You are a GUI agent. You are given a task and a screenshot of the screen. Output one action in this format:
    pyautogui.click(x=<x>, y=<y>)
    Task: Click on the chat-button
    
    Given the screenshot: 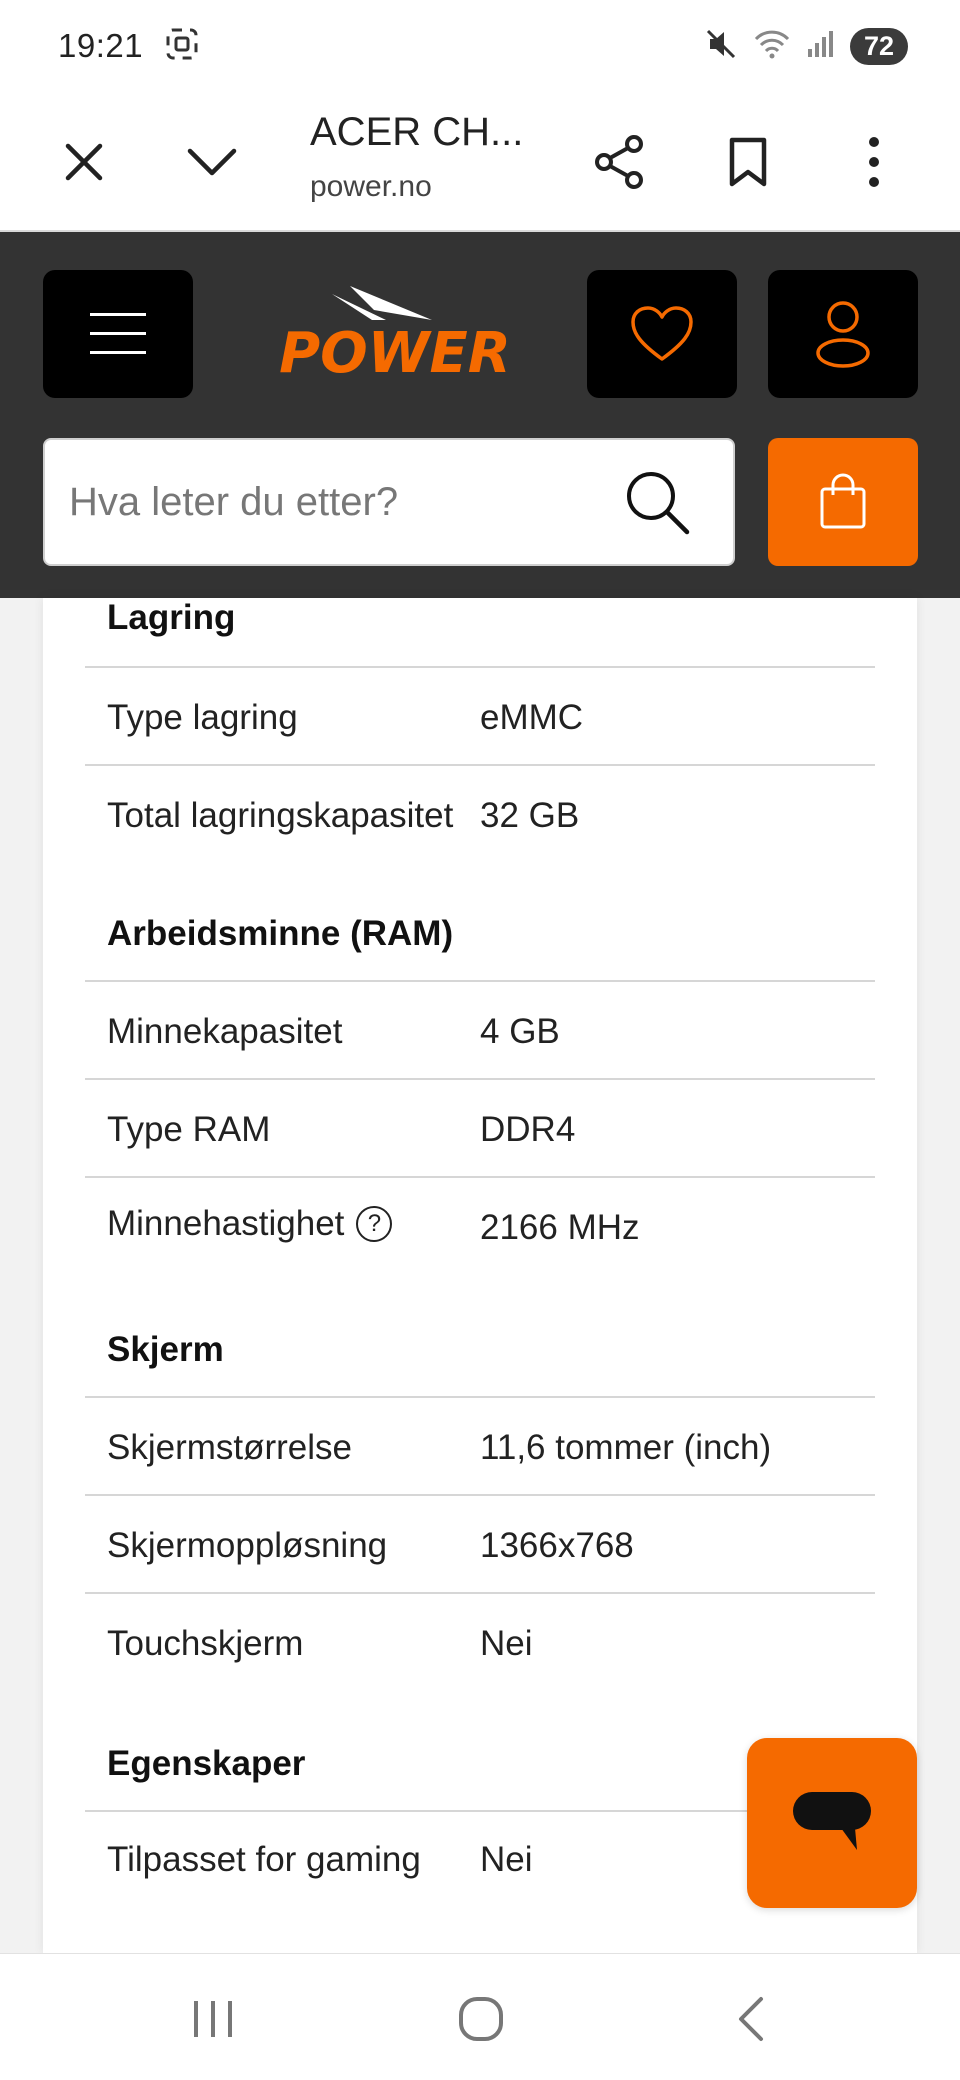 What is the action you would take?
    pyautogui.click(x=832, y=1823)
    